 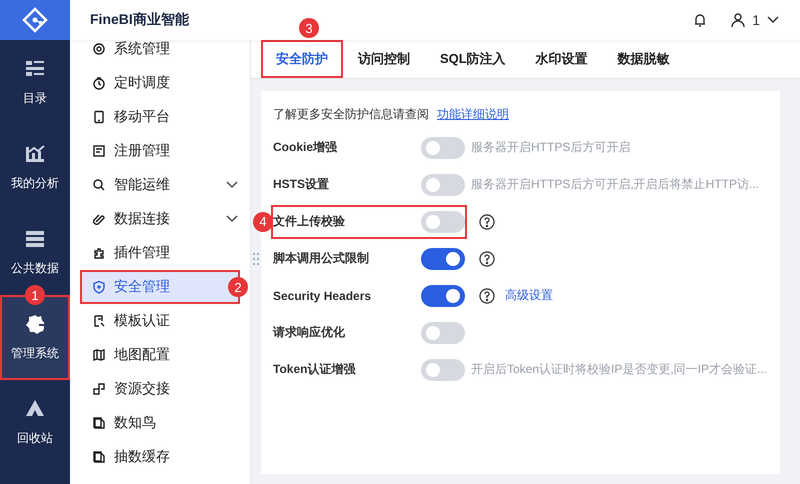 What do you see at coordinates (160, 457) in the screenshot?
I see `menu-item: 抽数缓存` at bounding box center [160, 457].